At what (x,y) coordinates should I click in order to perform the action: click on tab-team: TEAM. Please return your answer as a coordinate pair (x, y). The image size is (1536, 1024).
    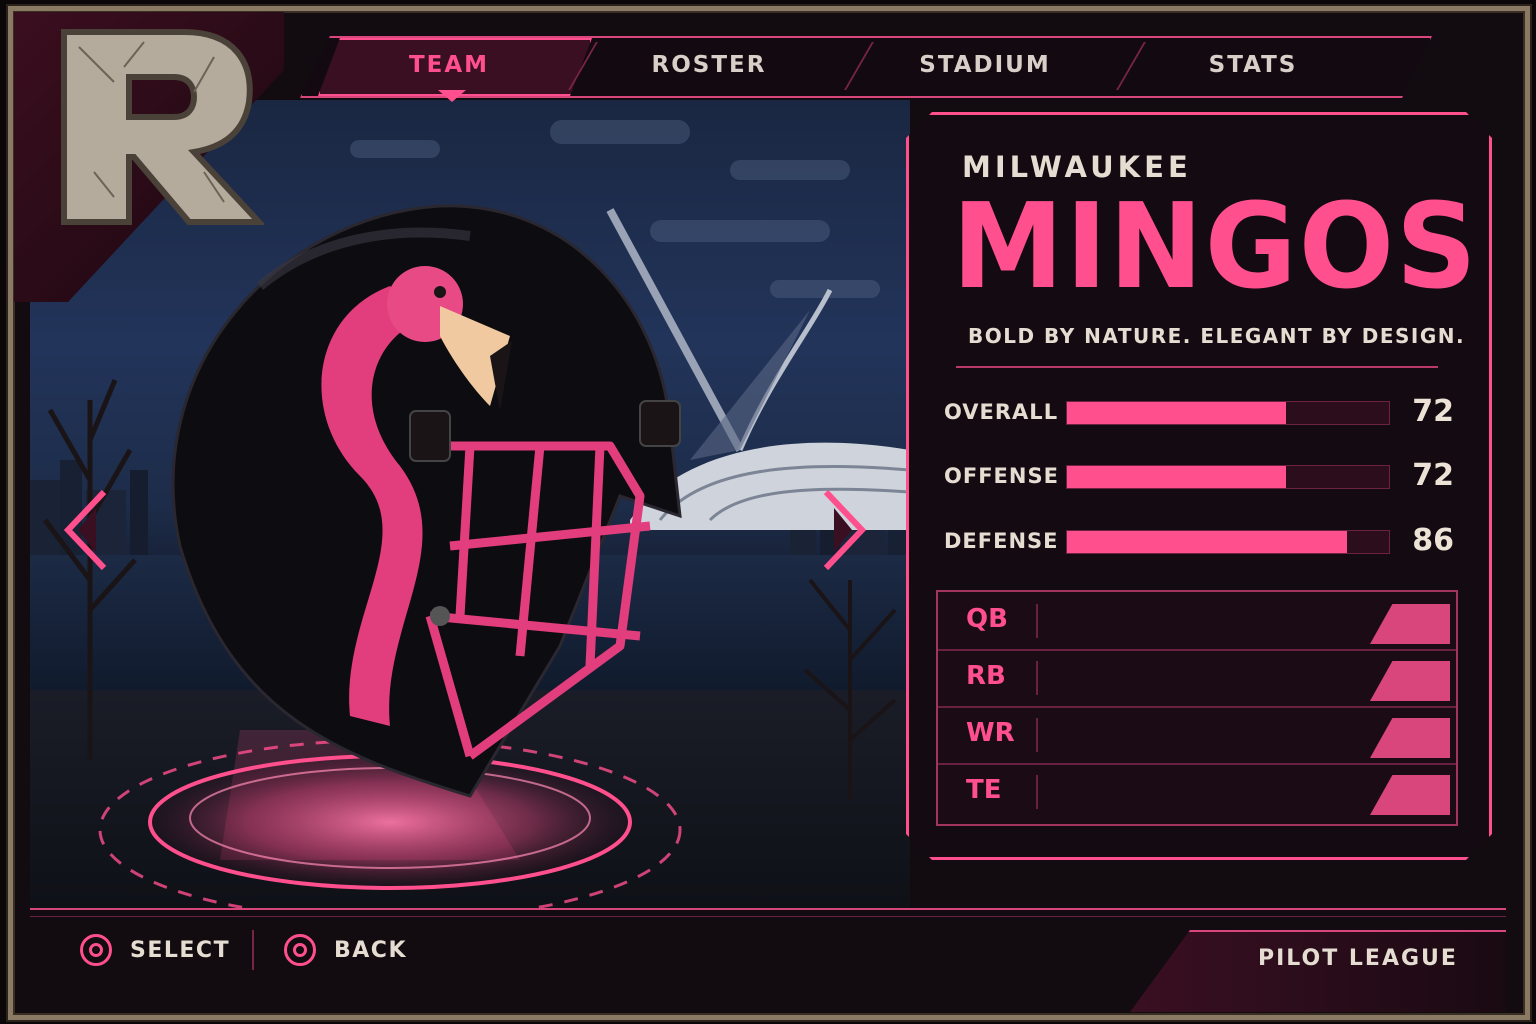
    Looking at the image, I should click on (449, 65).